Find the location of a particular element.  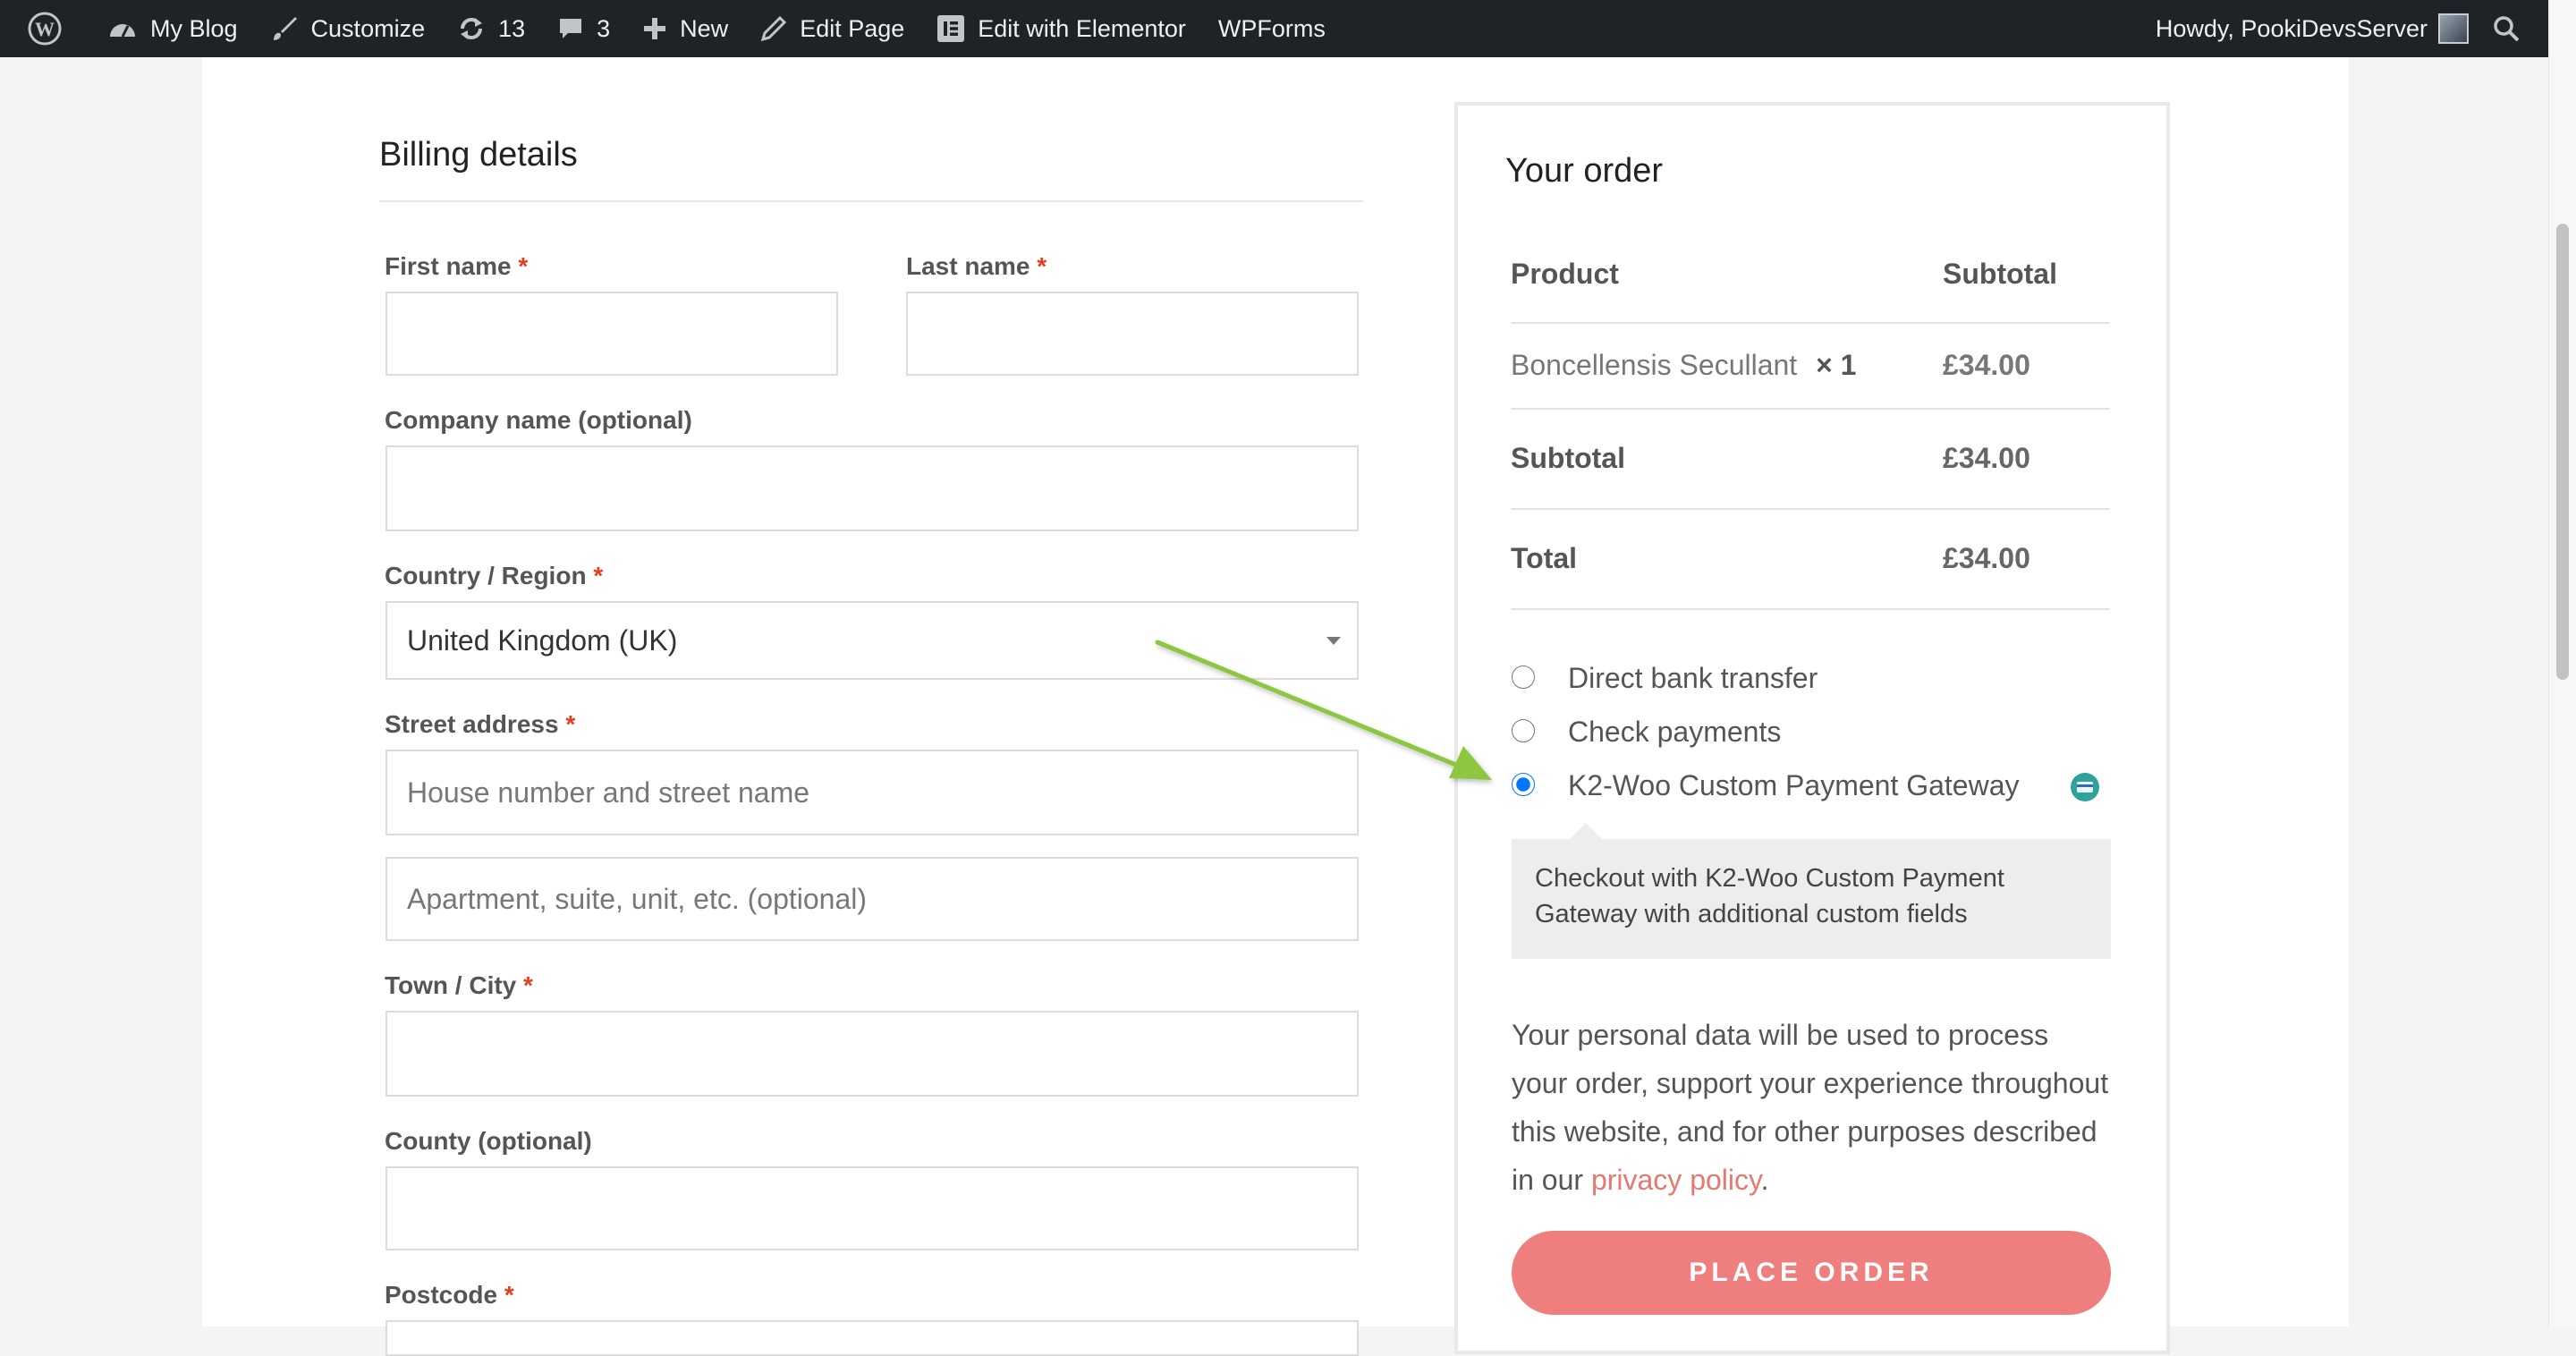

billing-divider is located at coordinates (871, 201).